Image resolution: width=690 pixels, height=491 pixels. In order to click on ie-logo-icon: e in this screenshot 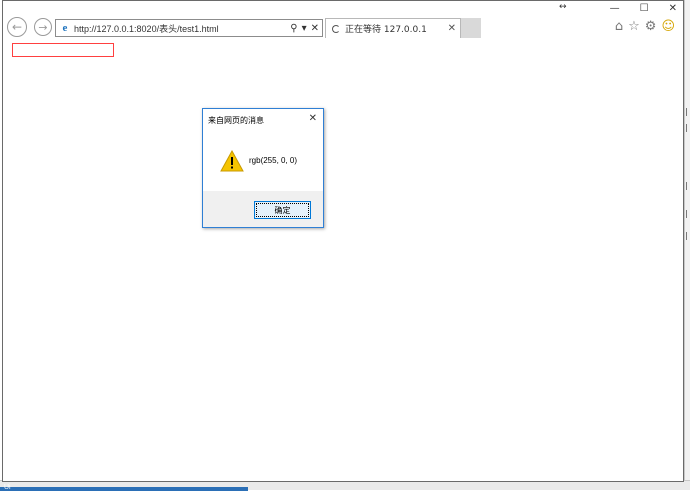, I will do `click(65, 28)`.